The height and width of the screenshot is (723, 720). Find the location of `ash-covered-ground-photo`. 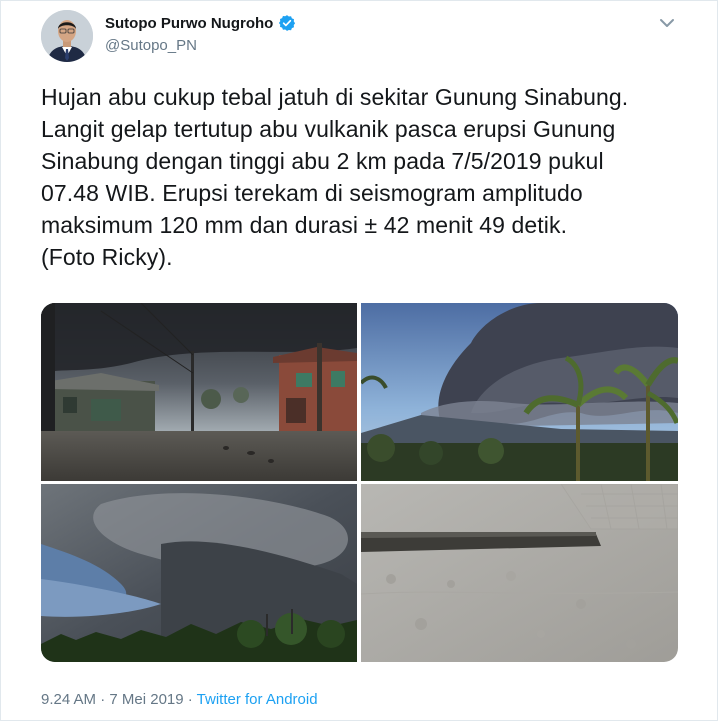

ash-covered-ground-photo is located at coordinates (519, 573).